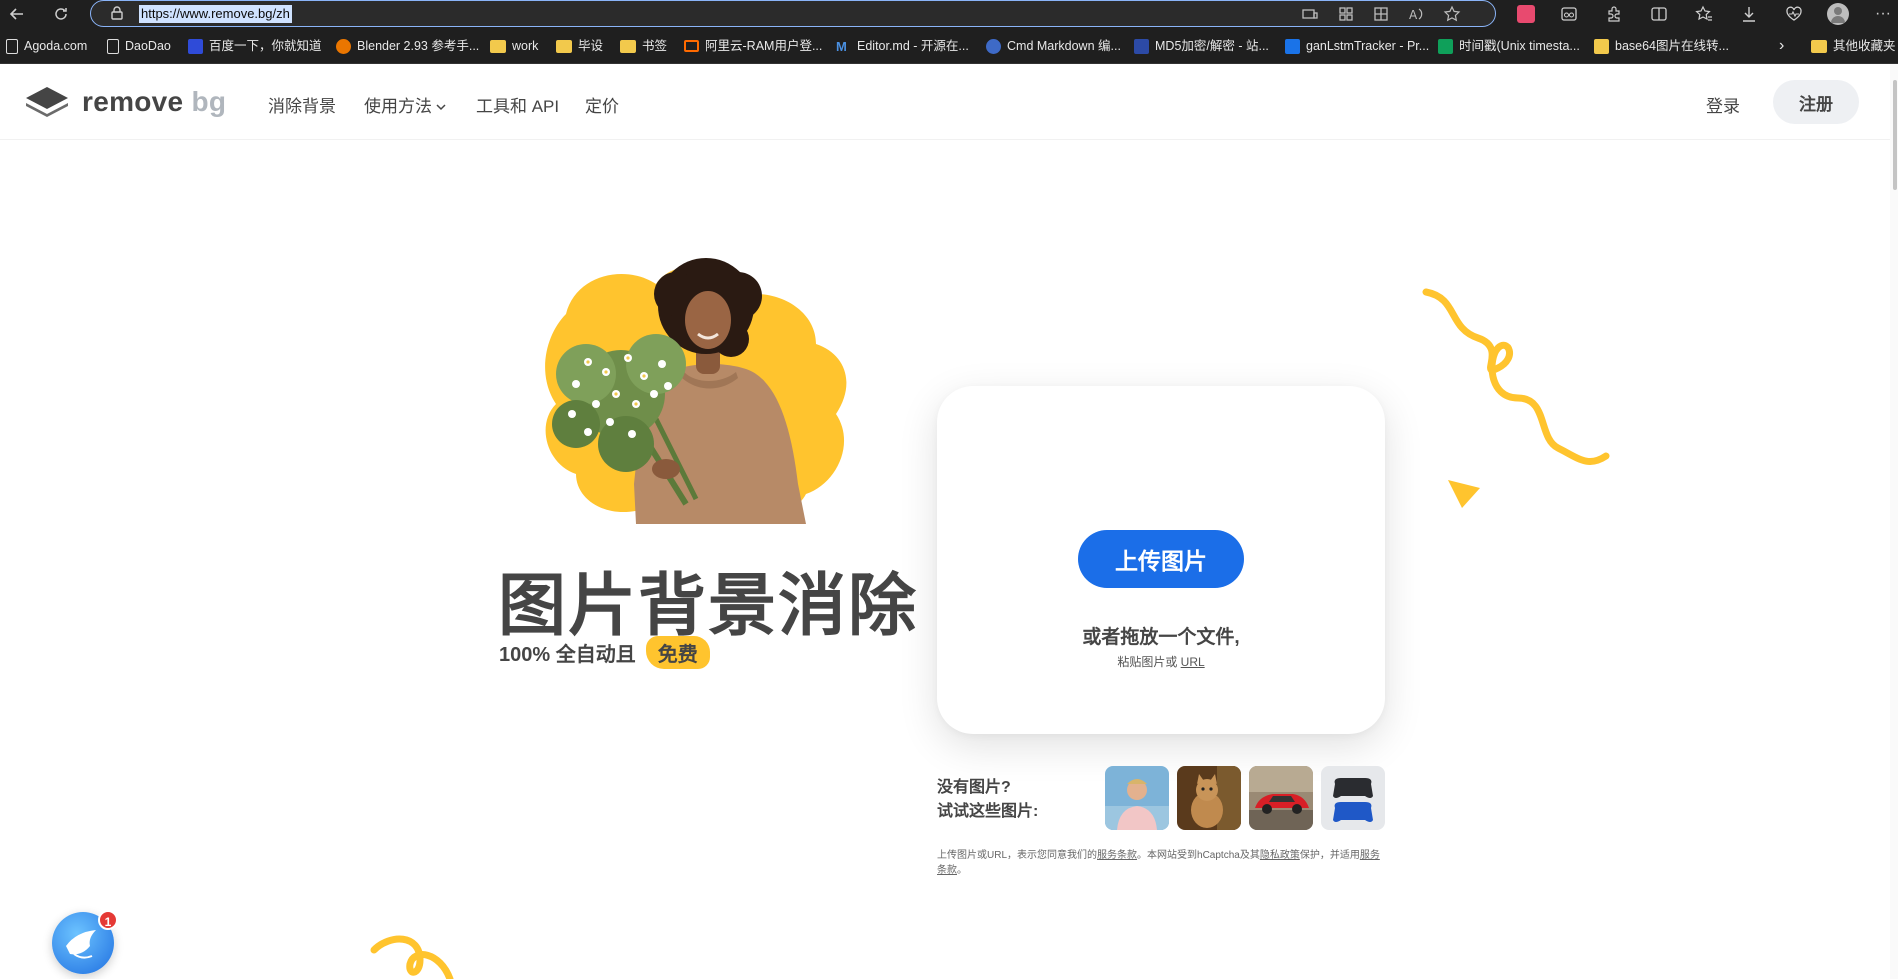  Describe the element at coordinates (708, 606) in the screenshot. I see `hero-title: 图片背景消除` at that location.